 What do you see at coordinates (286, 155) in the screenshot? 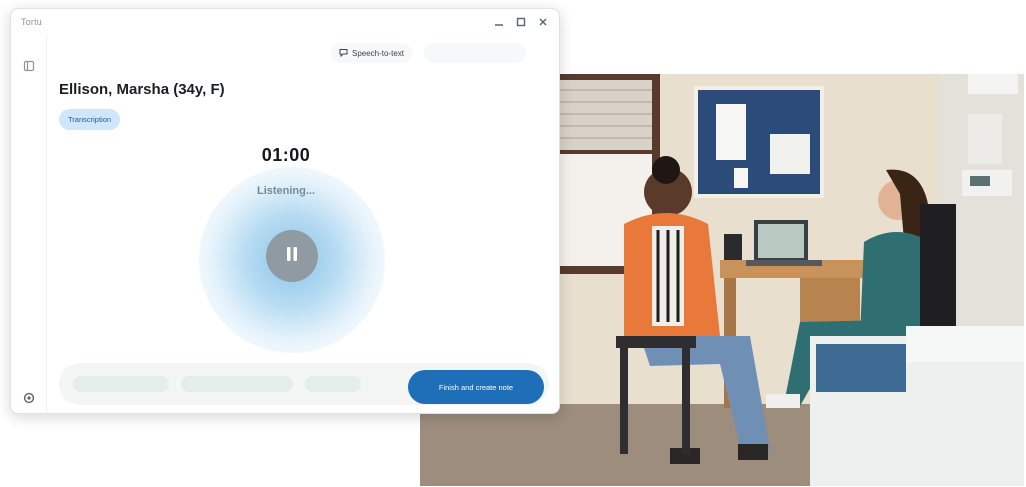
I see `recording-timer: 01:00` at bounding box center [286, 155].